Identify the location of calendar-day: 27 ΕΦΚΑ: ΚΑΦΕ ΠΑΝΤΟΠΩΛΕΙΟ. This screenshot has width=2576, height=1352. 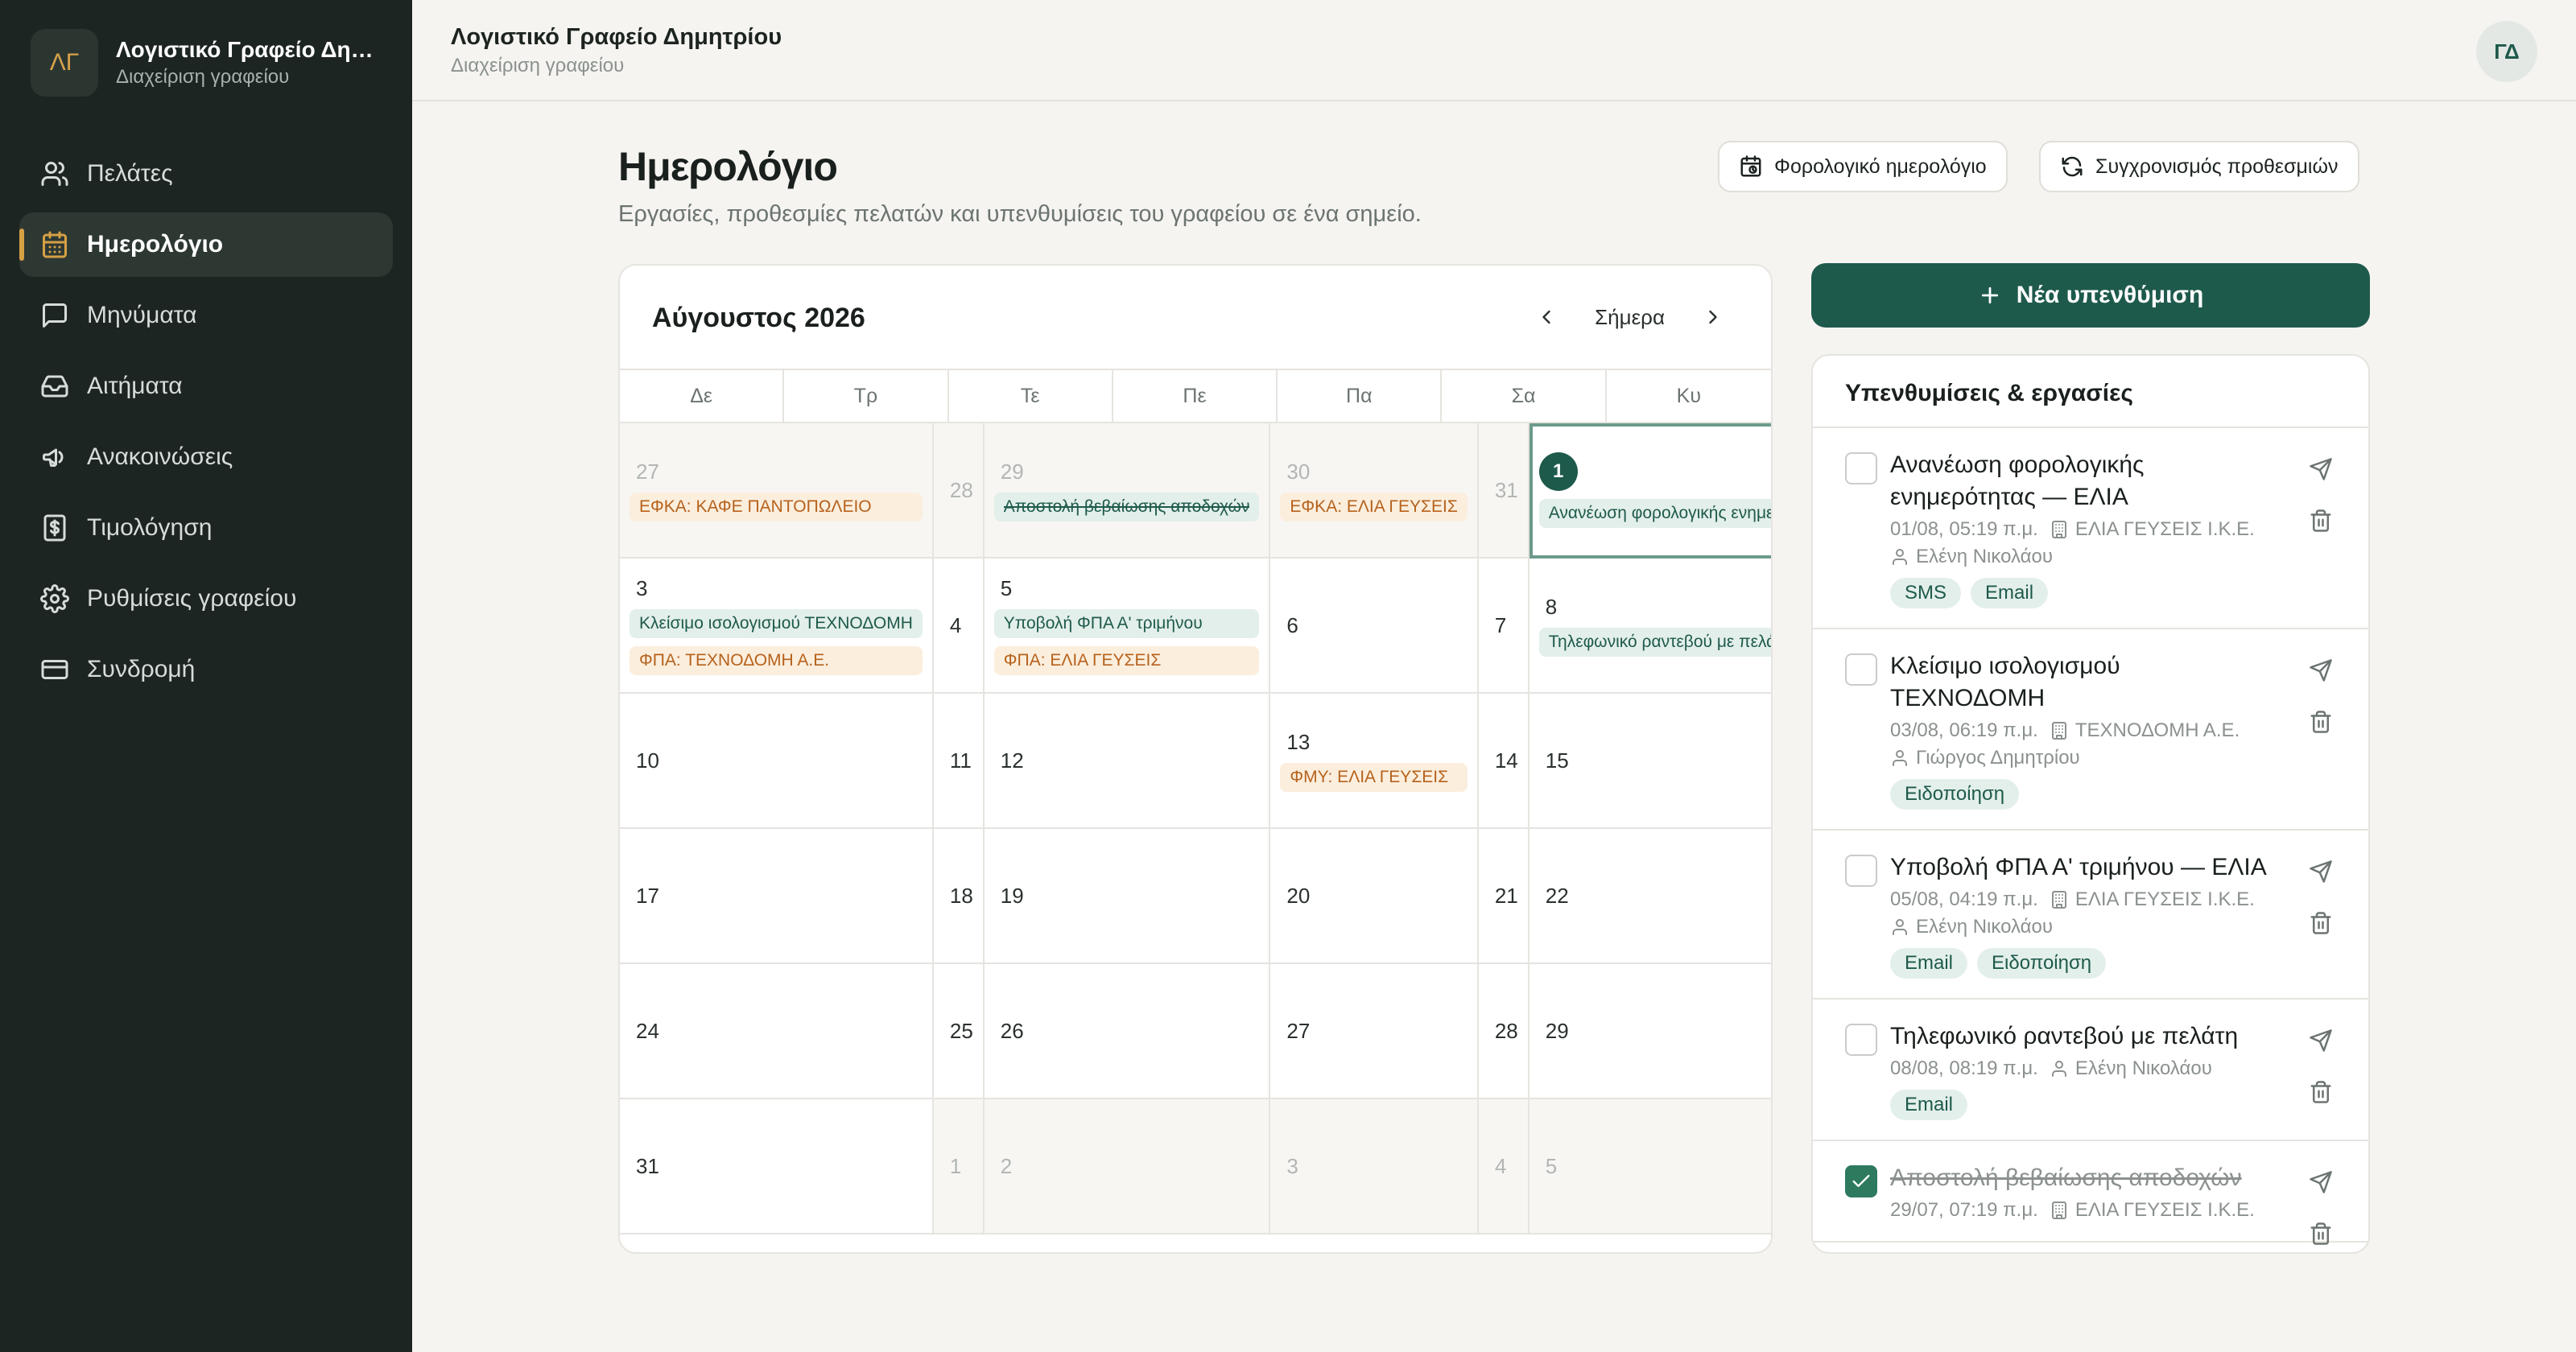
(777, 491).